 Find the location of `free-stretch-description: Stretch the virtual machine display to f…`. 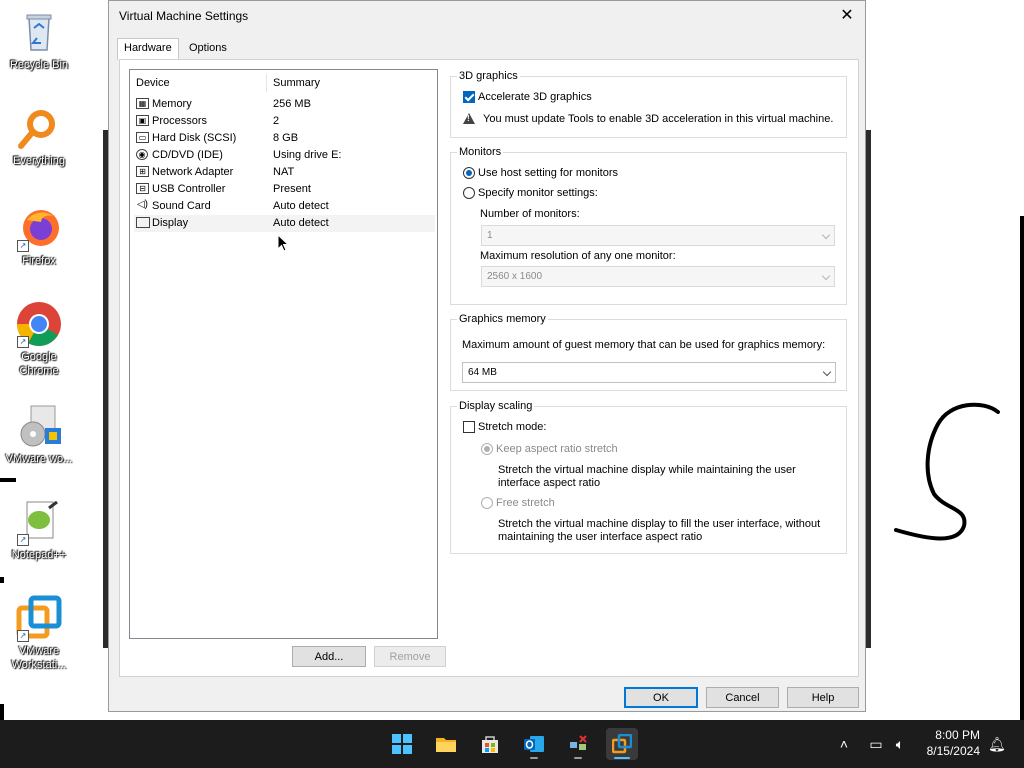

free-stretch-description: Stretch the virtual machine display to f… is located at coordinates (659, 524).